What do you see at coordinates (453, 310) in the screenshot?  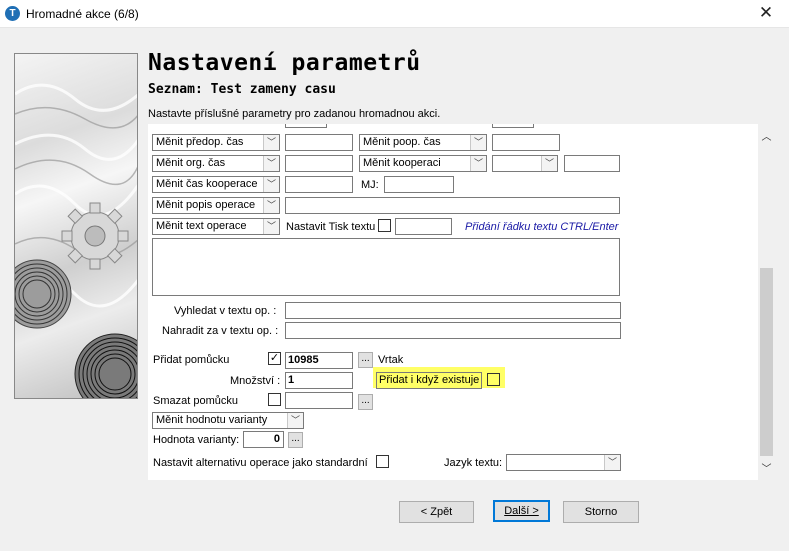 I see `search-in-text-field` at bounding box center [453, 310].